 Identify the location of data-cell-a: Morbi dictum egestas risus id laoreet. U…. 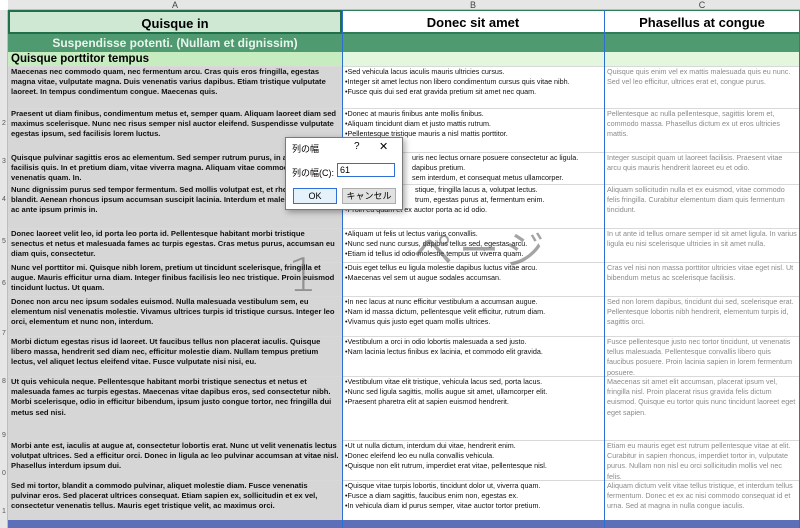
(175, 356).